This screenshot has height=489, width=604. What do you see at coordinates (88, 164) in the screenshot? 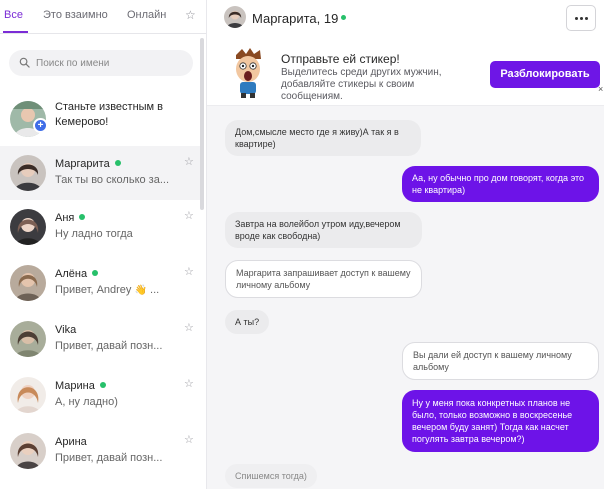
I see `contact-name: Маргарита` at bounding box center [88, 164].